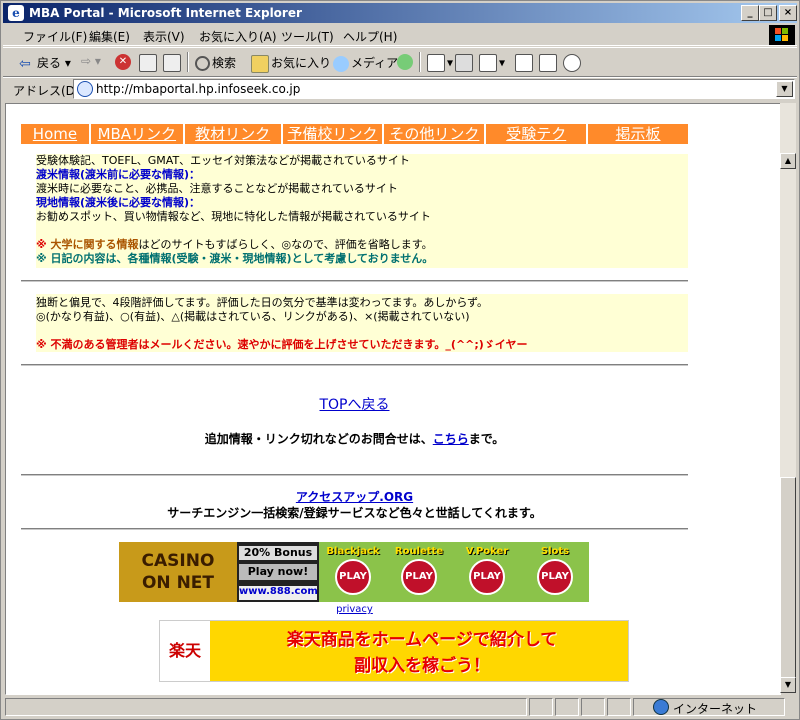 This screenshot has height=720, width=800. Describe the element at coordinates (370, 36) in the screenshot. I see `menu-help: ヘルプ(H)` at that location.